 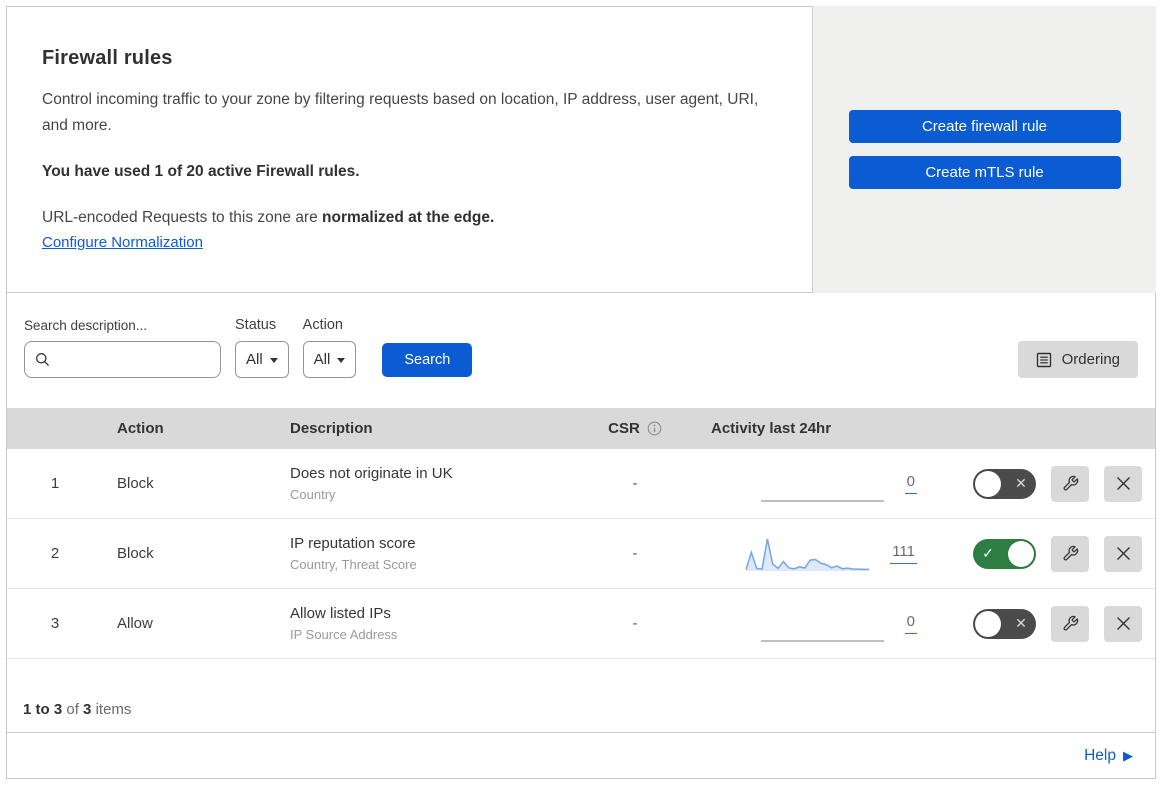 I want to click on actions-panel: Create firewall rule Create mTLS rule, so click(x=984, y=149).